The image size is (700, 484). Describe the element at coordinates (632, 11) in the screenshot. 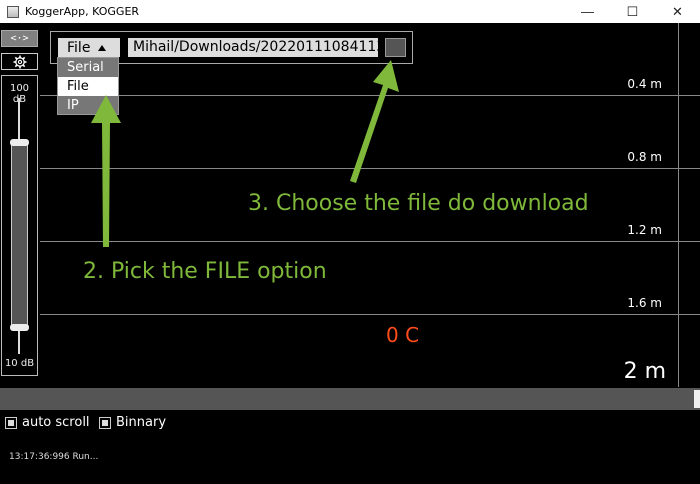

I see `maximize-button: ☐` at that location.